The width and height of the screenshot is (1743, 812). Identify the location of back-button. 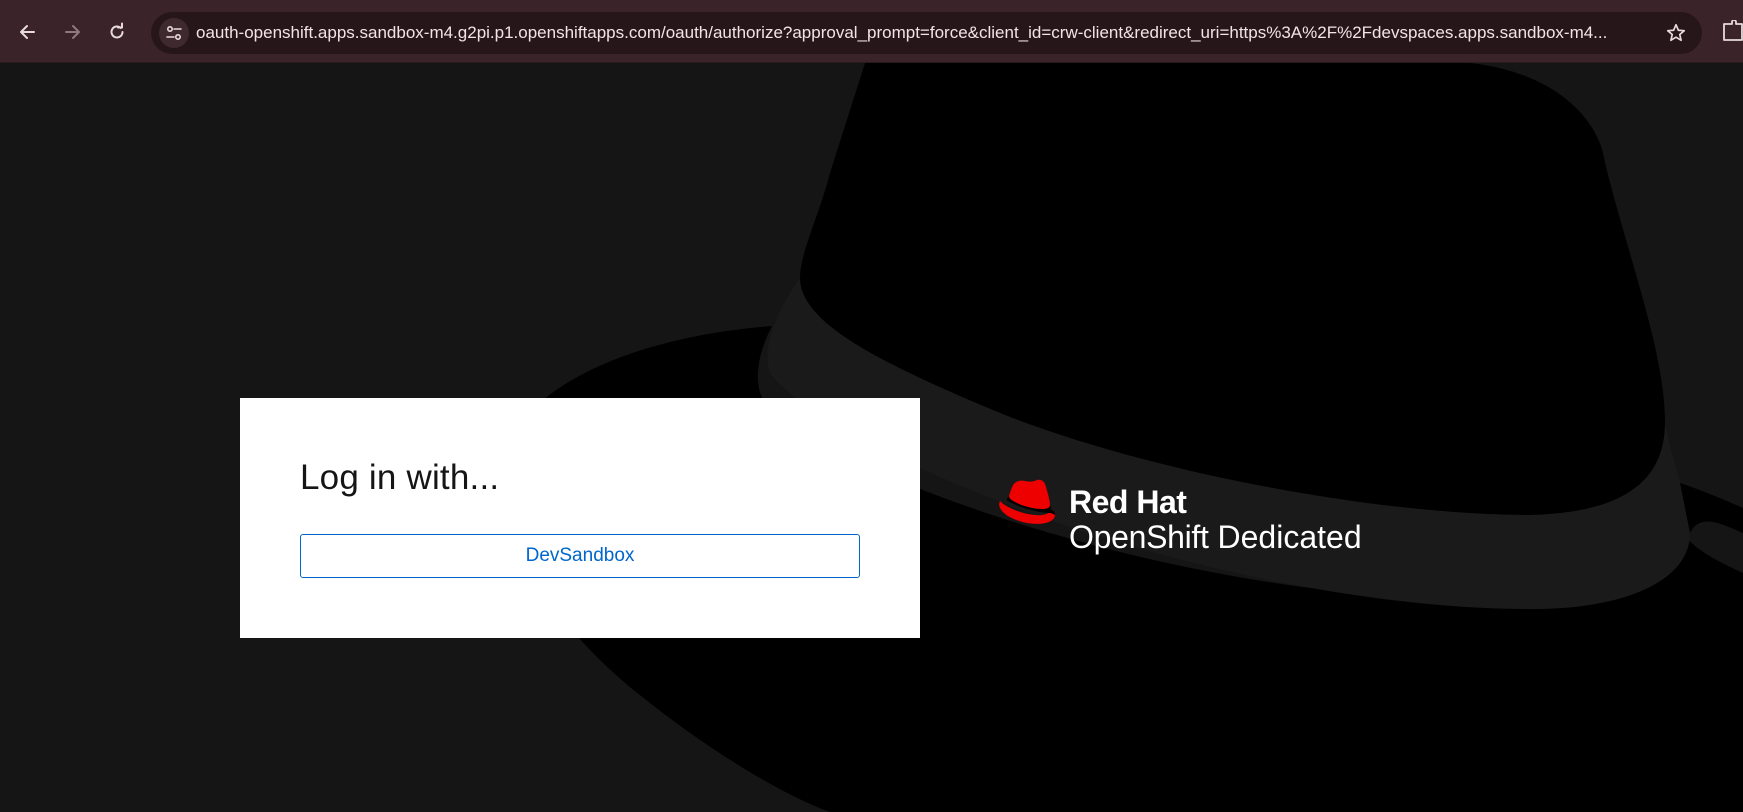
(28, 32).